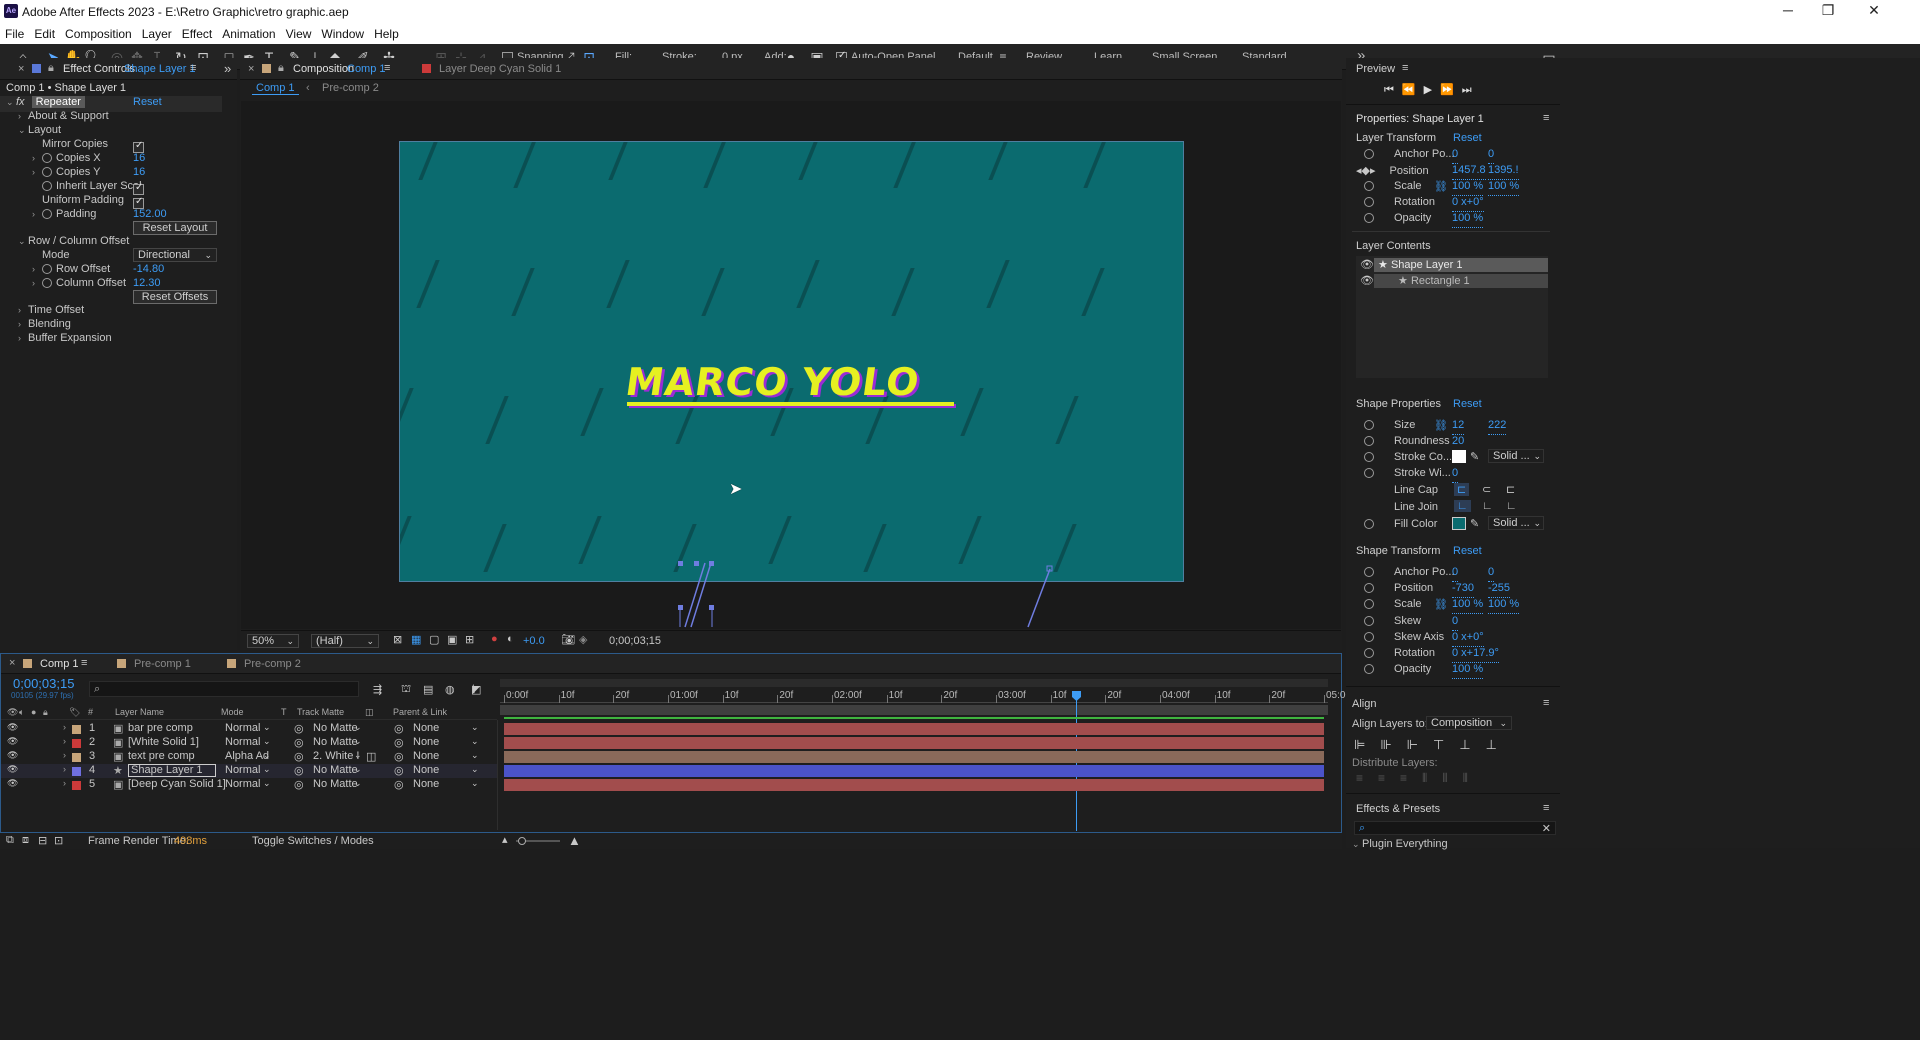  Describe the element at coordinates (1458, 443) in the screenshot. I see `roundness-value: 20` at that location.